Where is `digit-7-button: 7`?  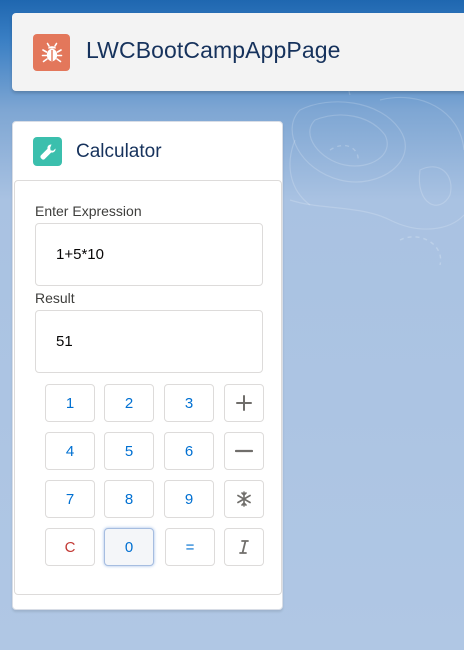 digit-7-button: 7 is located at coordinates (70, 499).